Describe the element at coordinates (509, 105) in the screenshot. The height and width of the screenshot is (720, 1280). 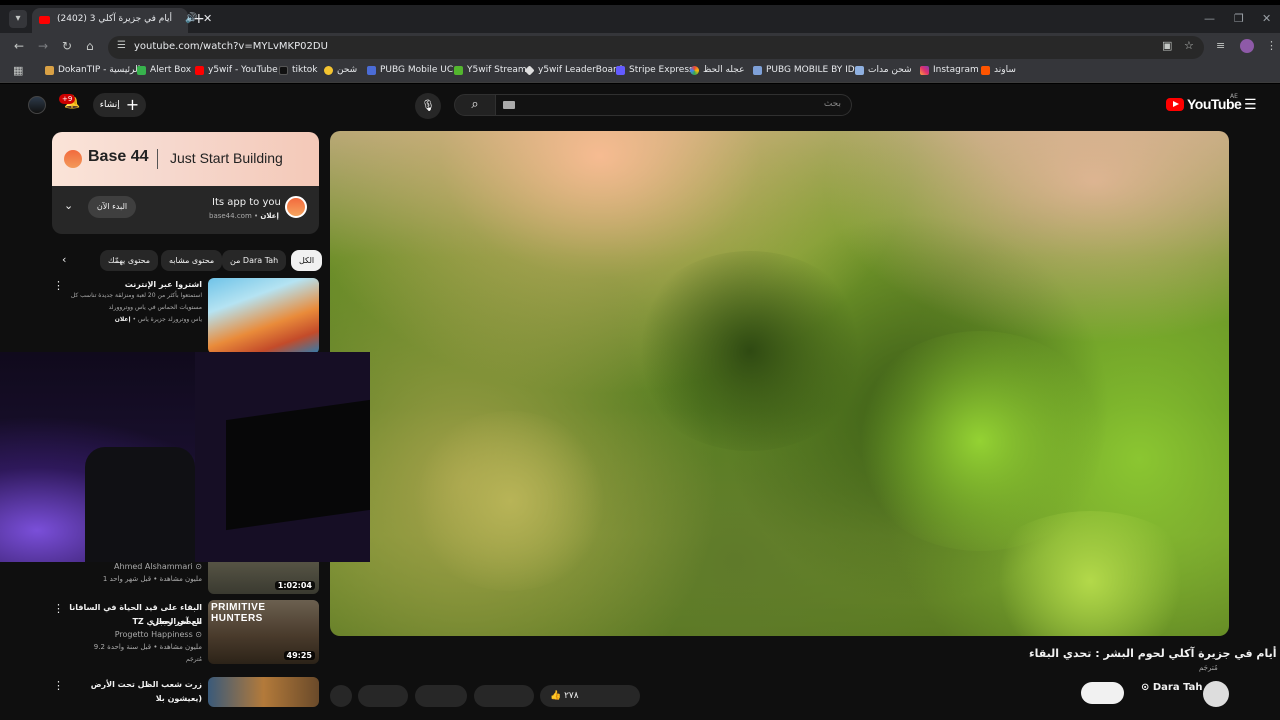
I see `keyboard-icon` at that location.